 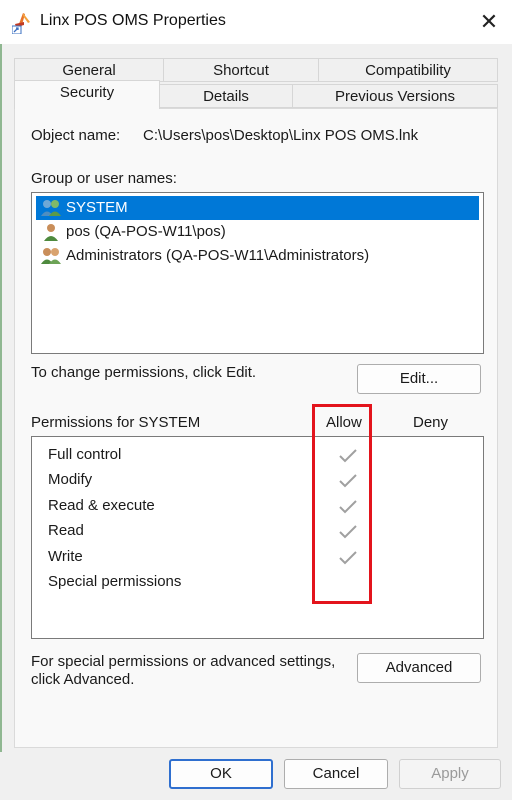 I want to click on close-icon: ✕, so click(x=489, y=21).